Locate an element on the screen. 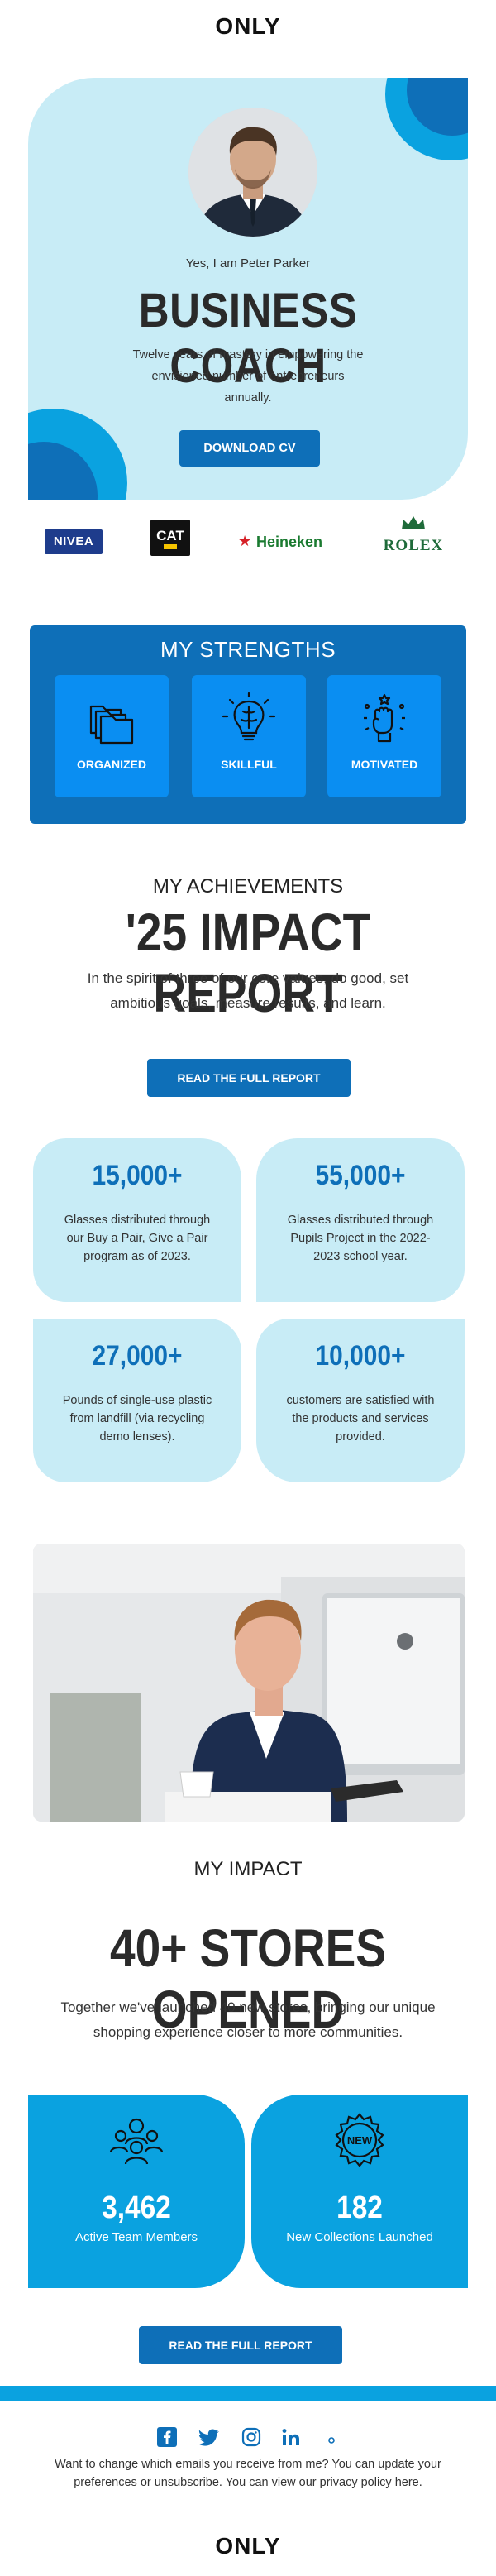 This screenshot has height=2576, width=496. rolex-logo: ROLEX is located at coordinates (413, 537).